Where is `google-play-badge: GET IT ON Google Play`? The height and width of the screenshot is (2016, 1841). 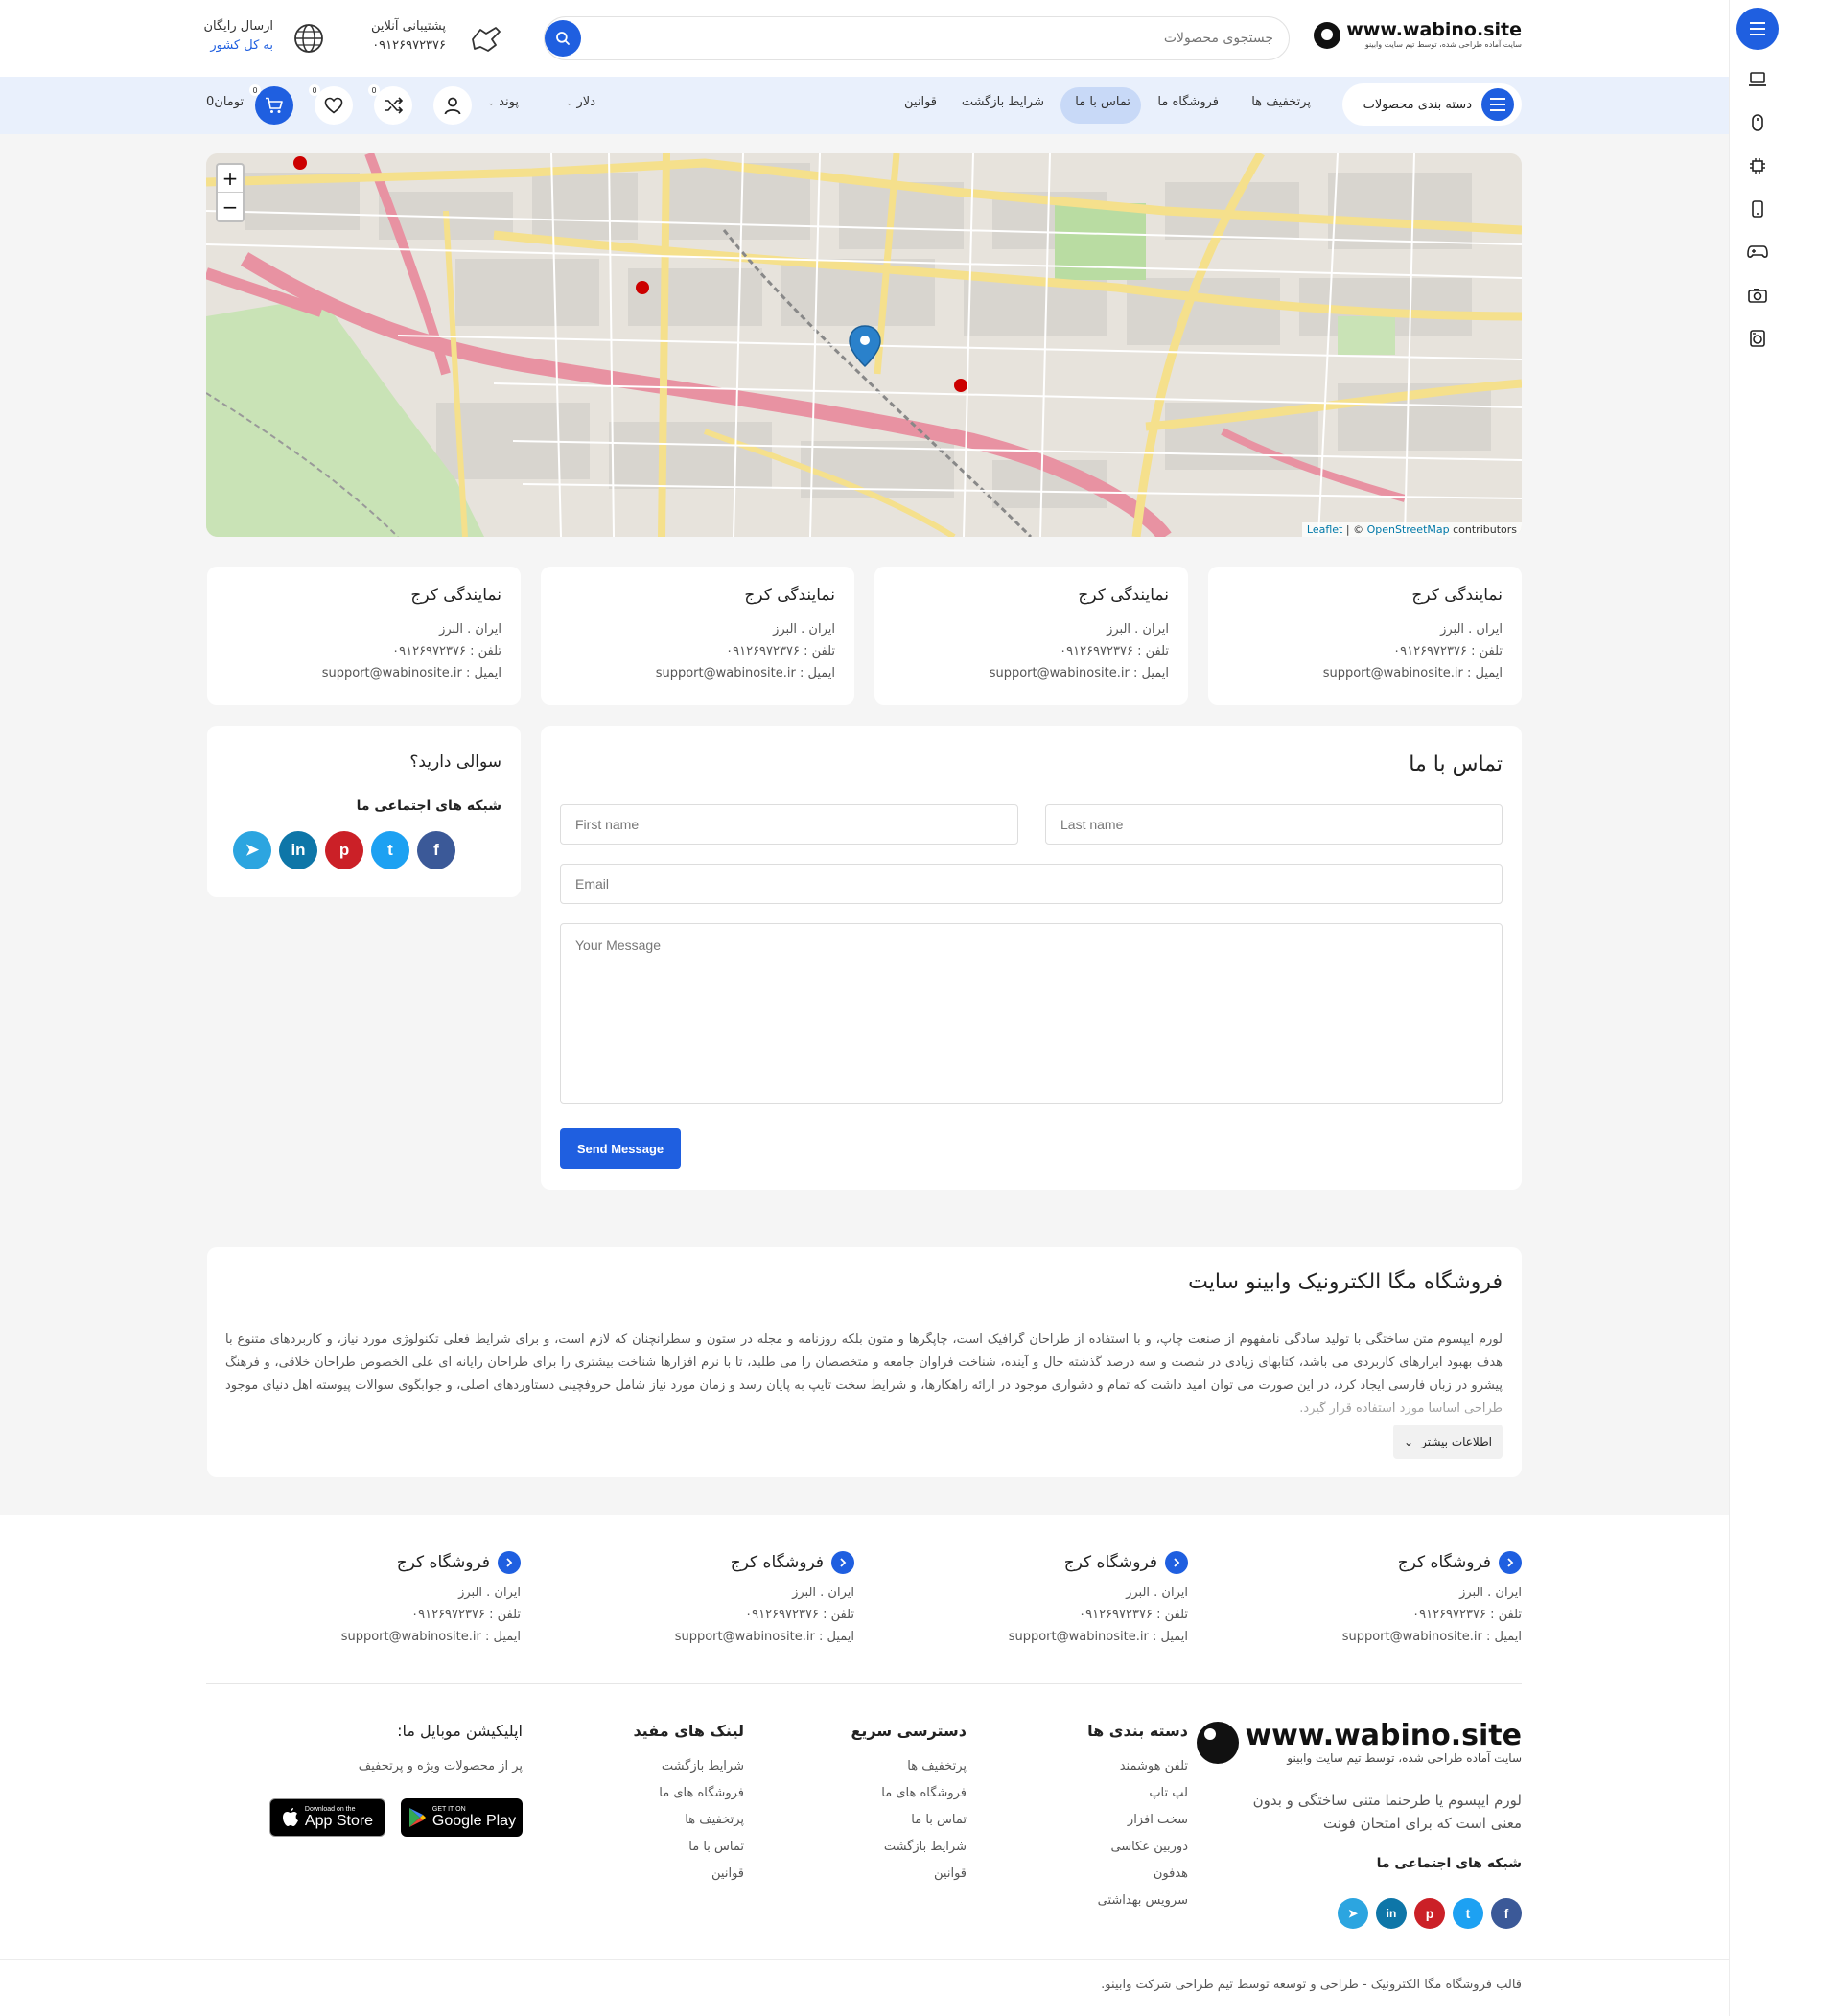
google-play-badge: GET IT ON Google Play is located at coordinates (462, 1817).